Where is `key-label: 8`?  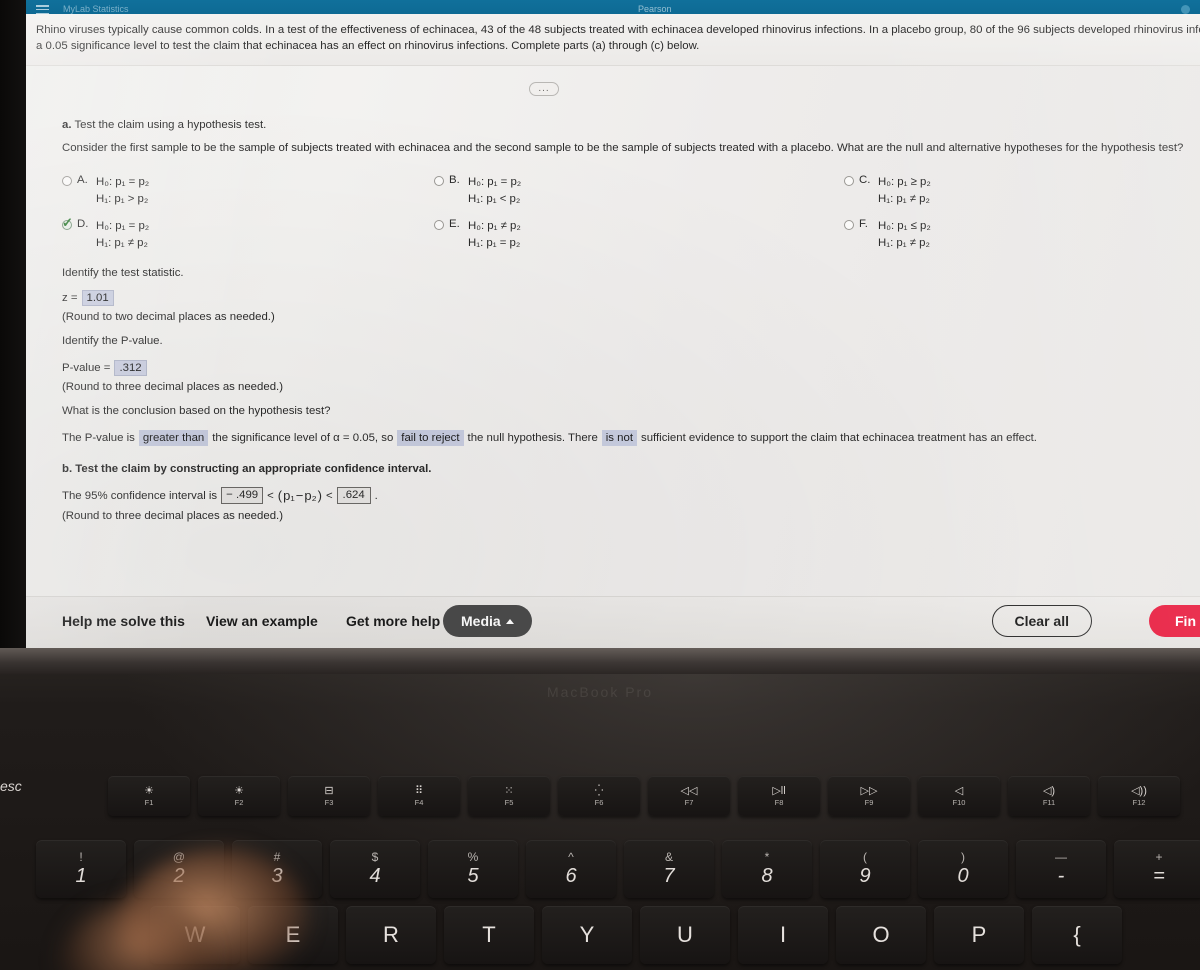
key-label: 8 is located at coordinates (767, 875).